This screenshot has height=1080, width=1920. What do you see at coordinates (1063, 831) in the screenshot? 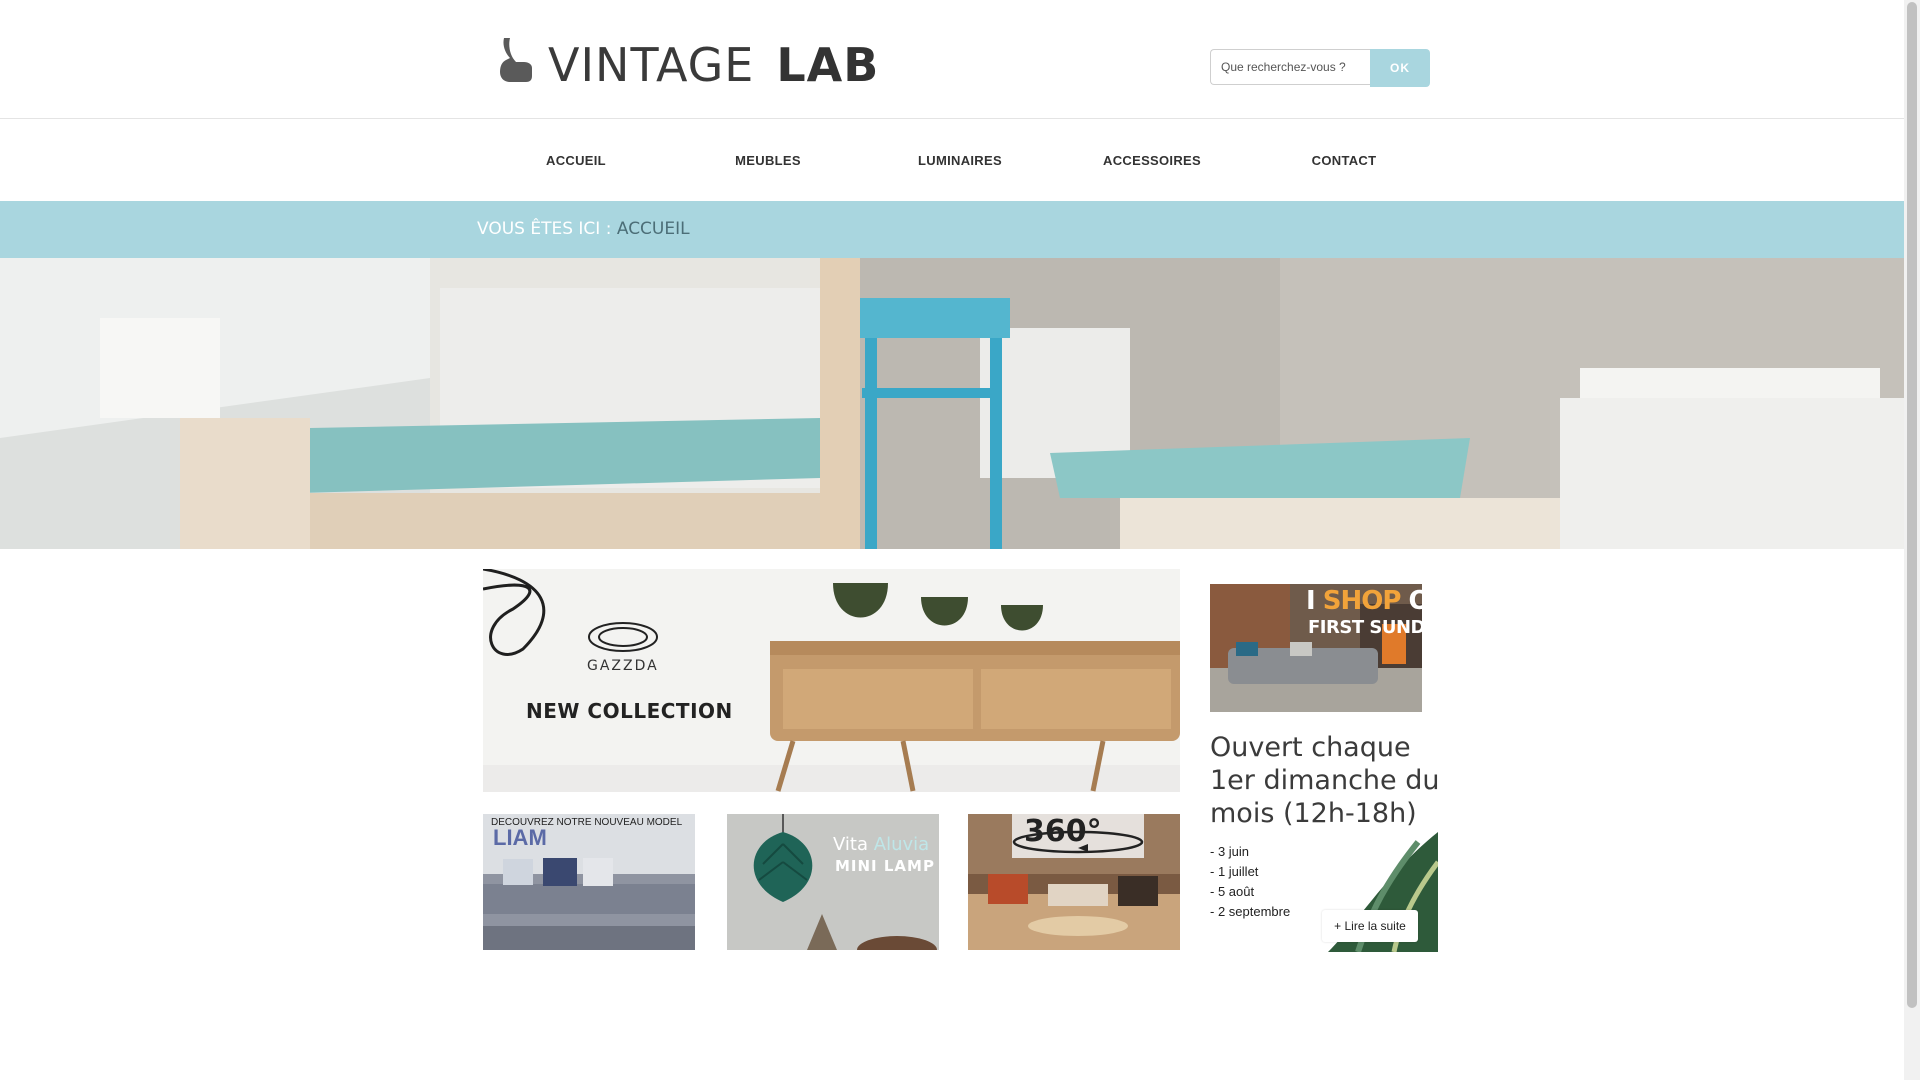
I see `tile-title: 360°` at bounding box center [1063, 831].